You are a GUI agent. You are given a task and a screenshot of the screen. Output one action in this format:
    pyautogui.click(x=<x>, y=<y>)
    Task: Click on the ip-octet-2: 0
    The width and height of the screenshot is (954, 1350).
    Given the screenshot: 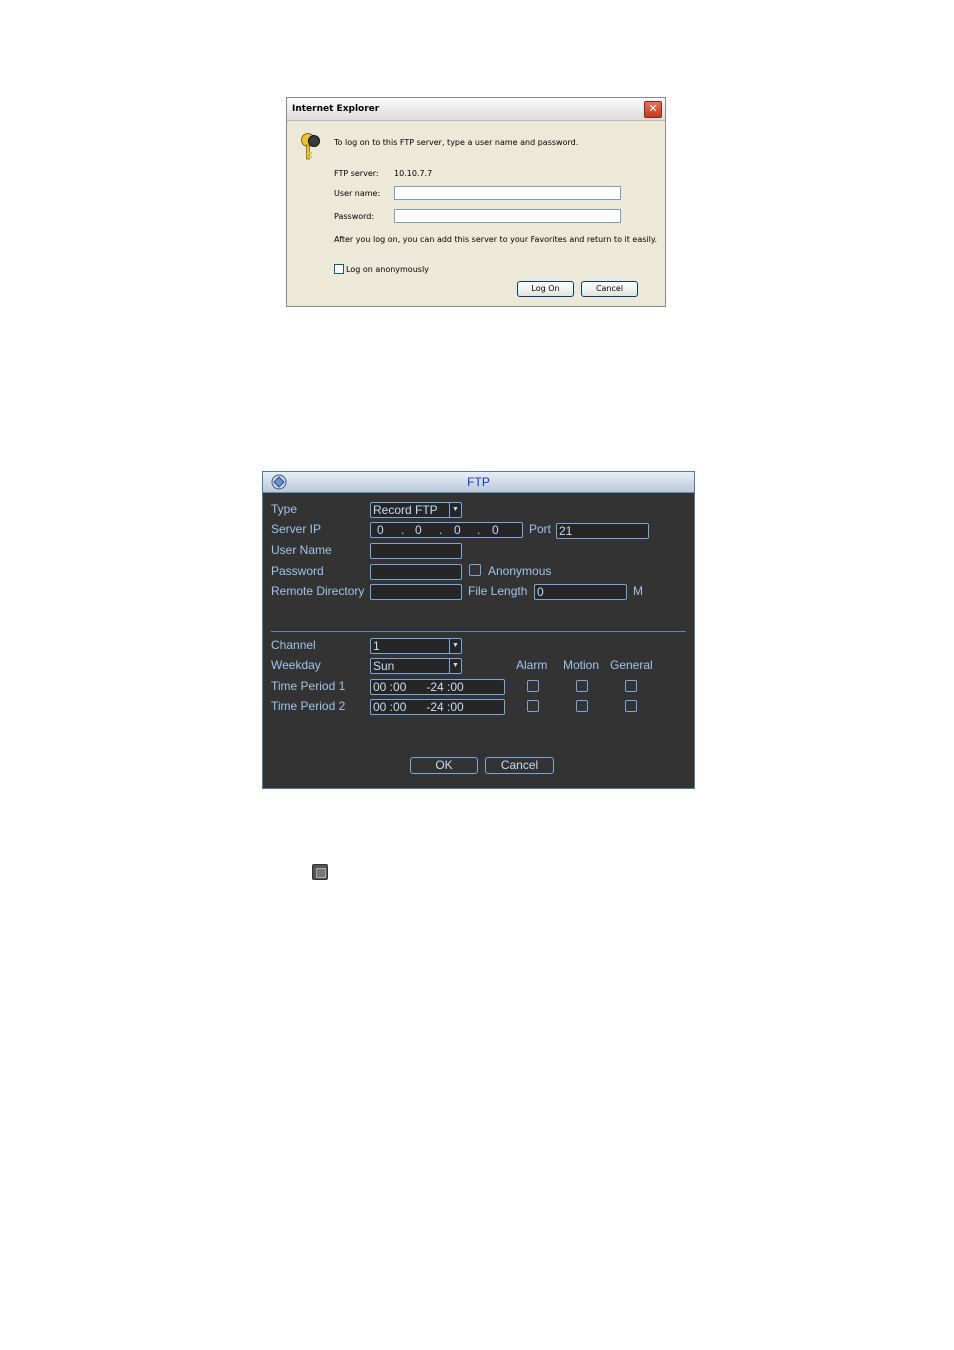 What is the action you would take?
    pyautogui.click(x=418, y=530)
    